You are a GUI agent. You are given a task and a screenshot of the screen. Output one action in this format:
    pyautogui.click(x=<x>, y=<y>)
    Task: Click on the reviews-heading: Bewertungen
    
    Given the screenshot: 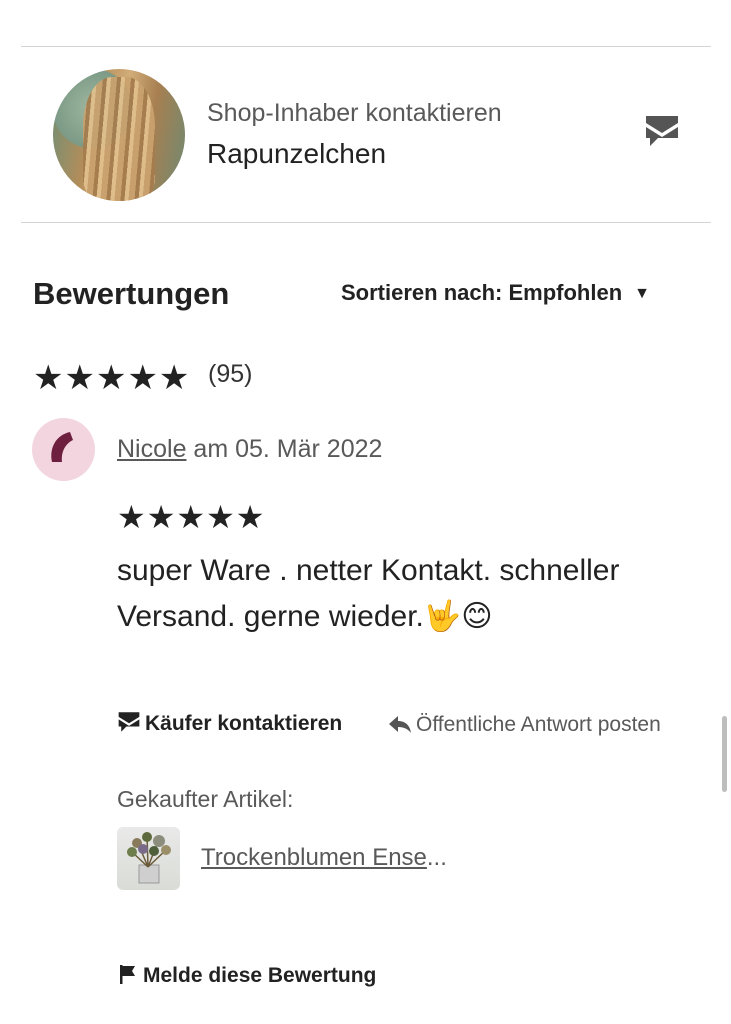 What is the action you would take?
    pyautogui.click(x=131, y=293)
    